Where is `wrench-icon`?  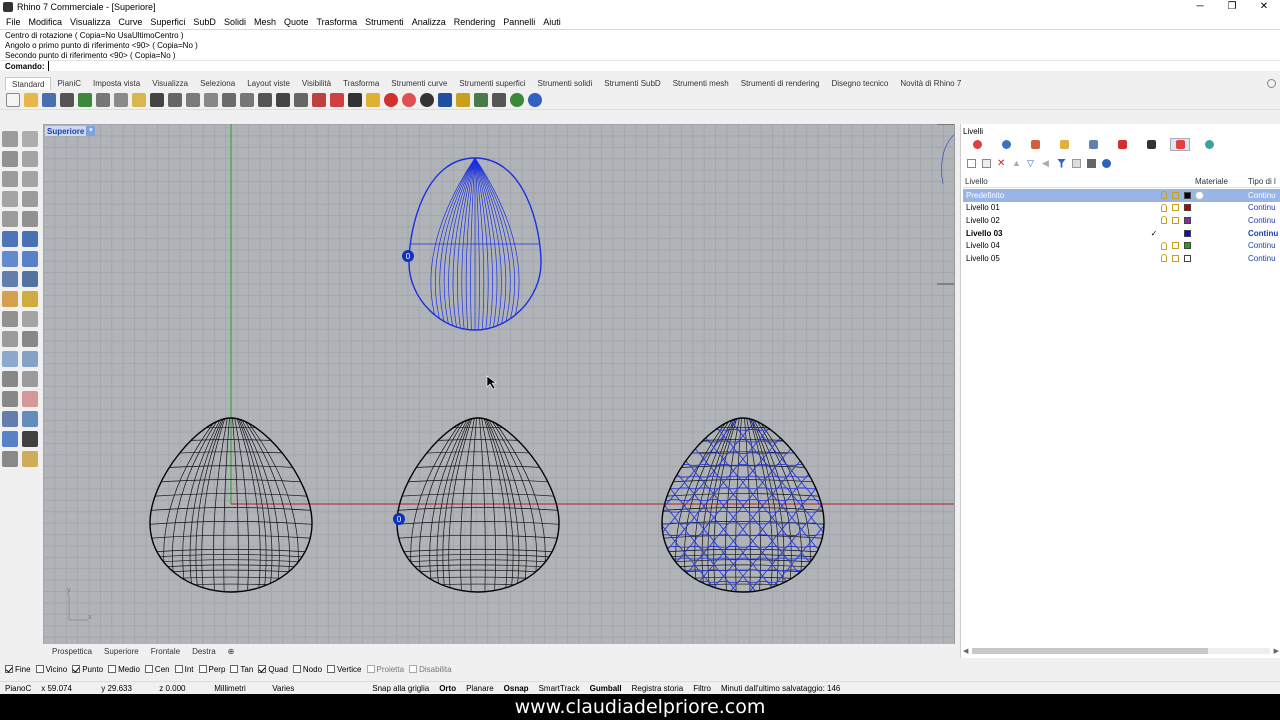
wrench-icon is located at coordinates (1091, 163).